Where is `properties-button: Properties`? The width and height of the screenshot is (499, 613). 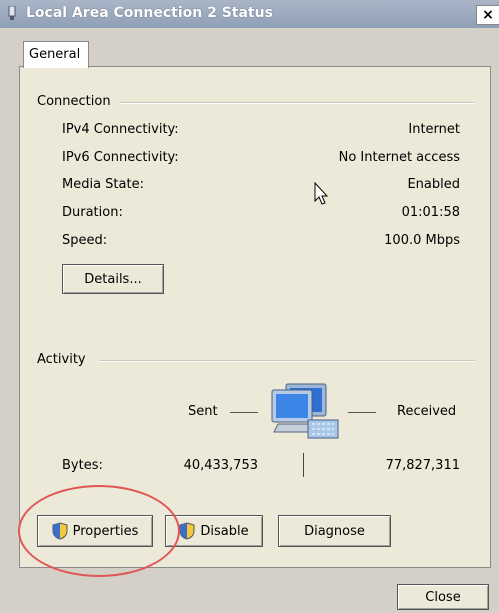
properties-button: Properties is located at coordinates (95, 531).